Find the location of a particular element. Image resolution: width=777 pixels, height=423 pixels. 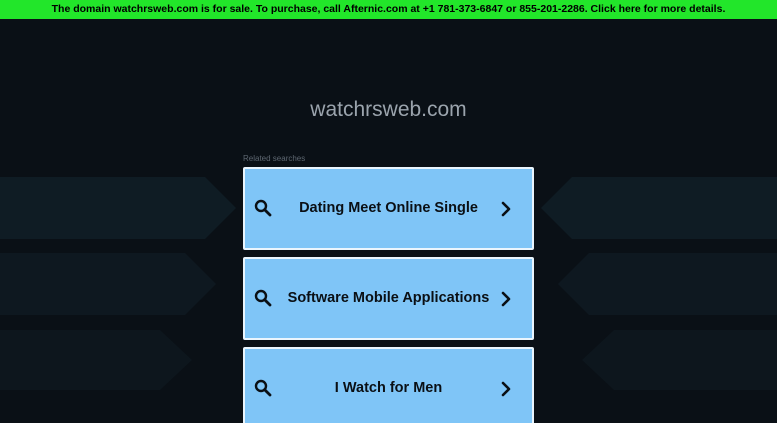

related-search-item-1: Dating Meet Online Single is located at coordinates (388, 208).